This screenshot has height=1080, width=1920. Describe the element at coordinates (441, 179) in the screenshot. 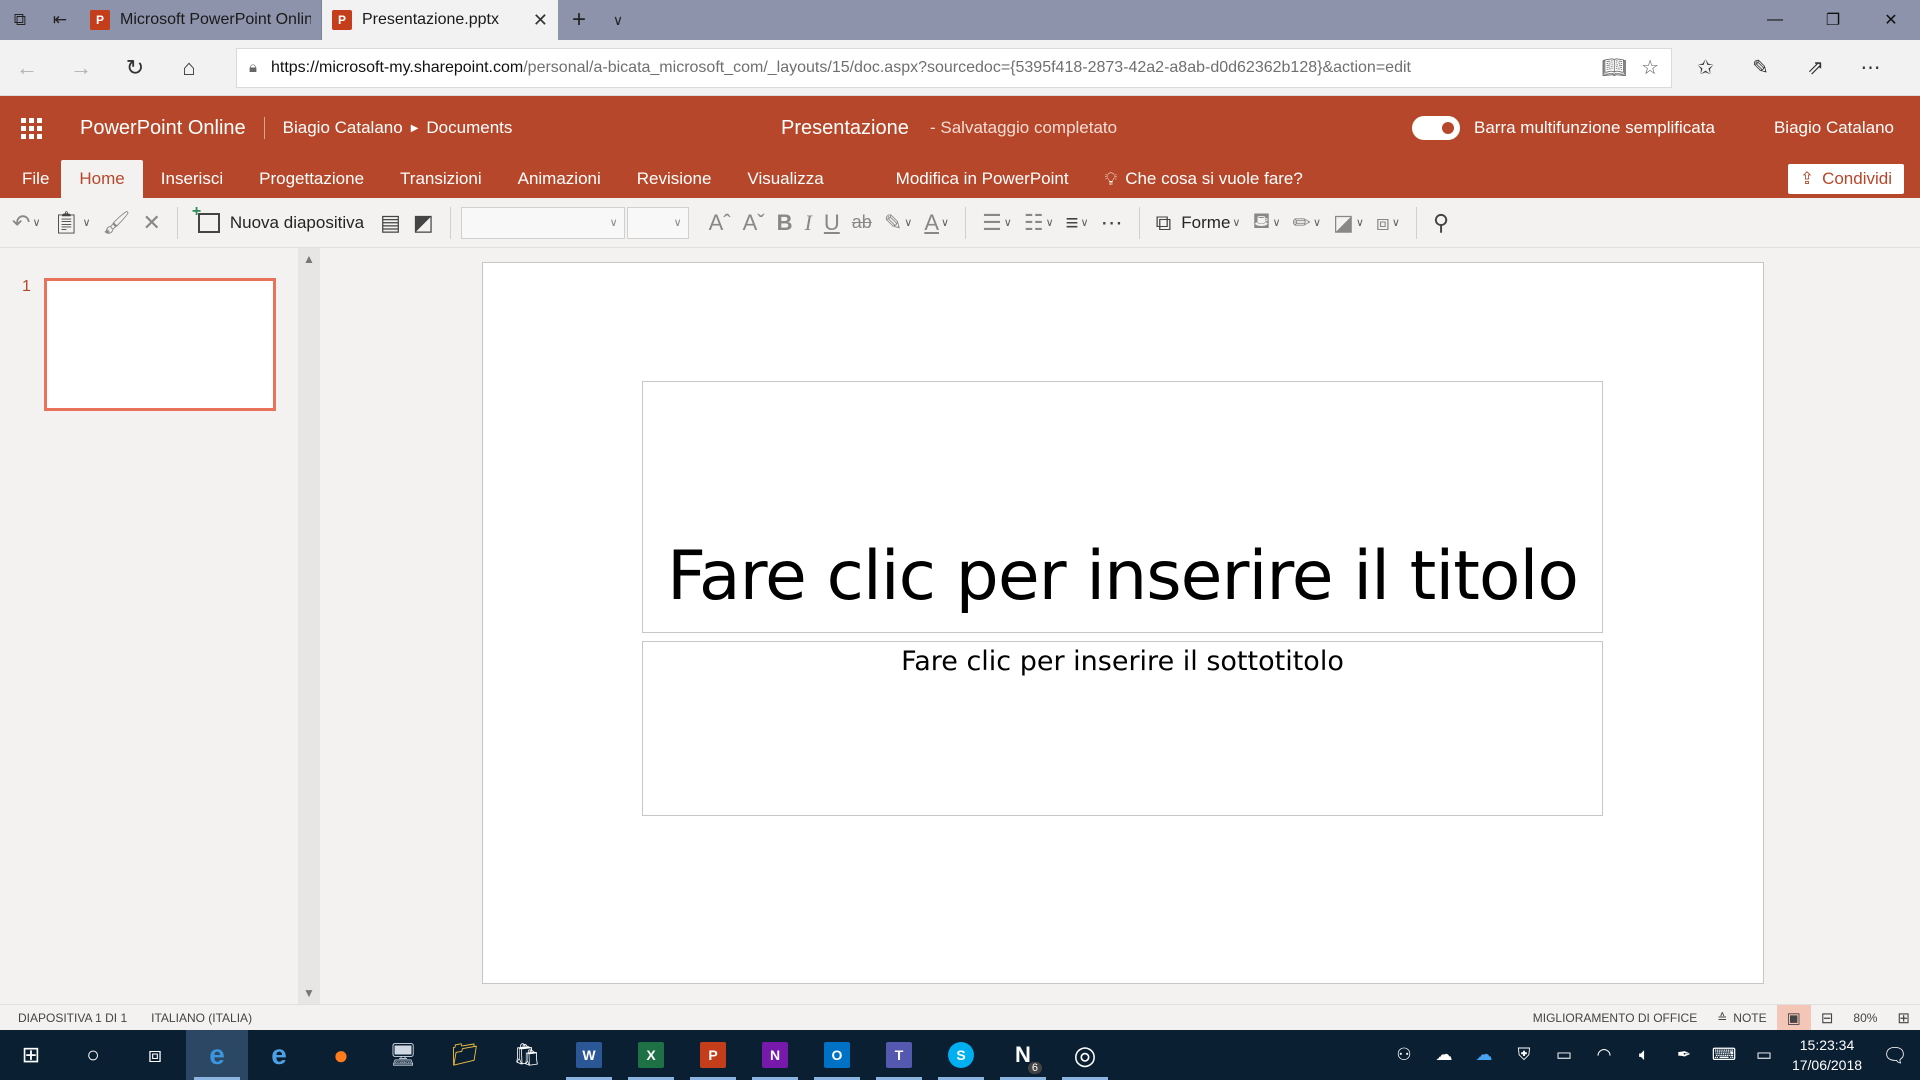

I see `tab-transizioni: Transizioni` at that location.